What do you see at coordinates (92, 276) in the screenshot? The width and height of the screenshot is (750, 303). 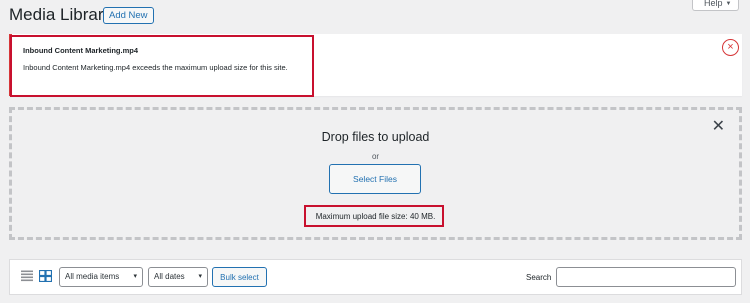 I see `media-type-filter-value: All media items` at bounding box center [92, 276].